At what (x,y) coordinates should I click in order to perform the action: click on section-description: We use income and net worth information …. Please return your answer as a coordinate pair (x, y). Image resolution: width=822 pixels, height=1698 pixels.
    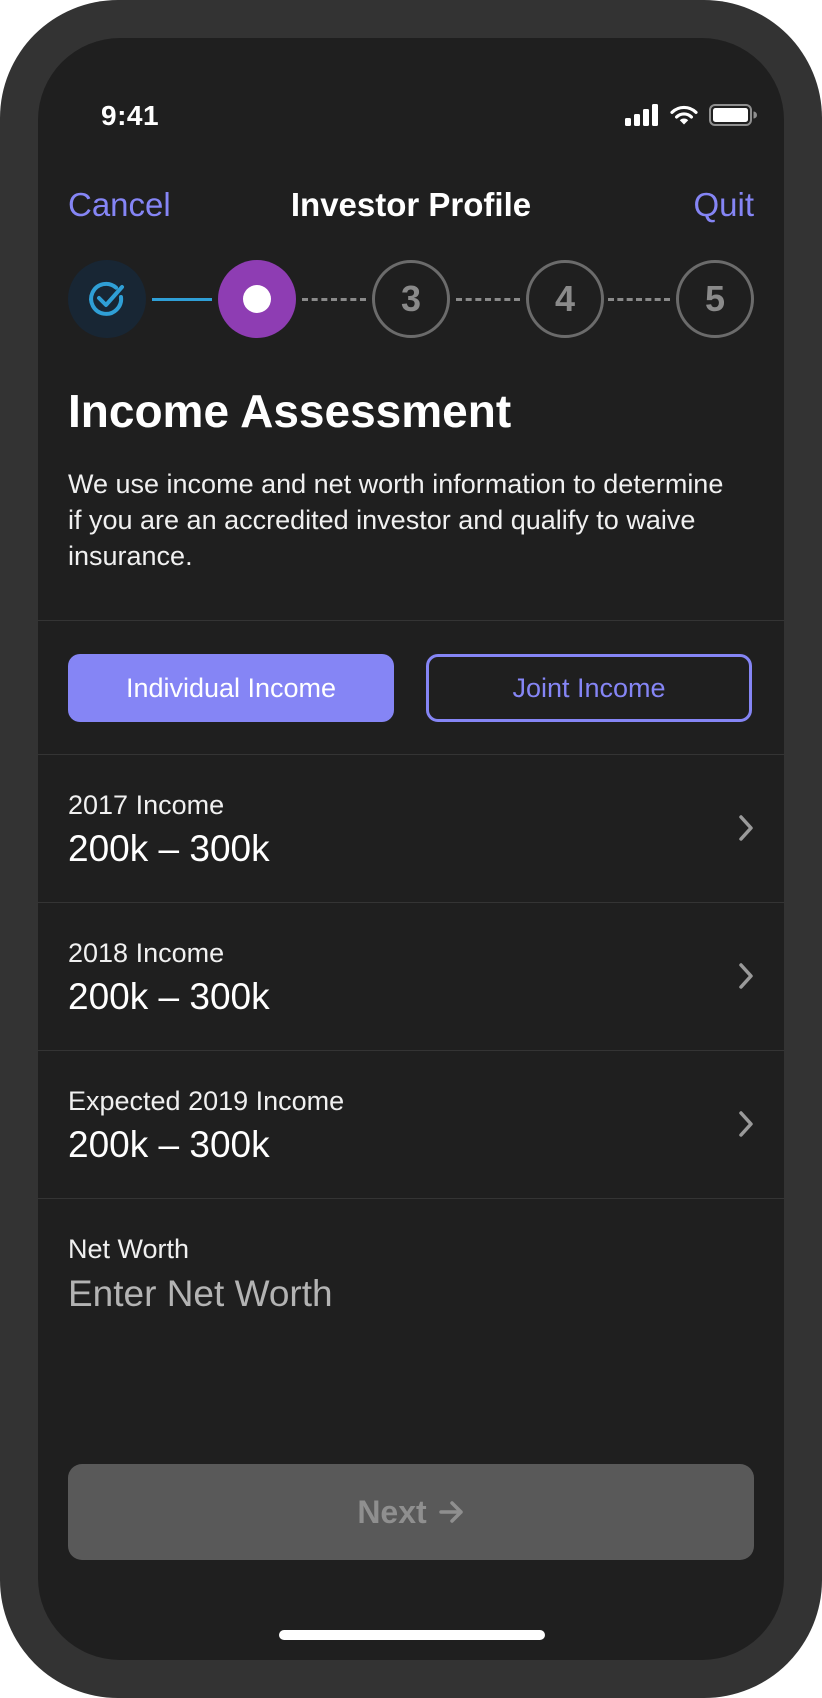
    Looking at the image, I should click on (396, 520).